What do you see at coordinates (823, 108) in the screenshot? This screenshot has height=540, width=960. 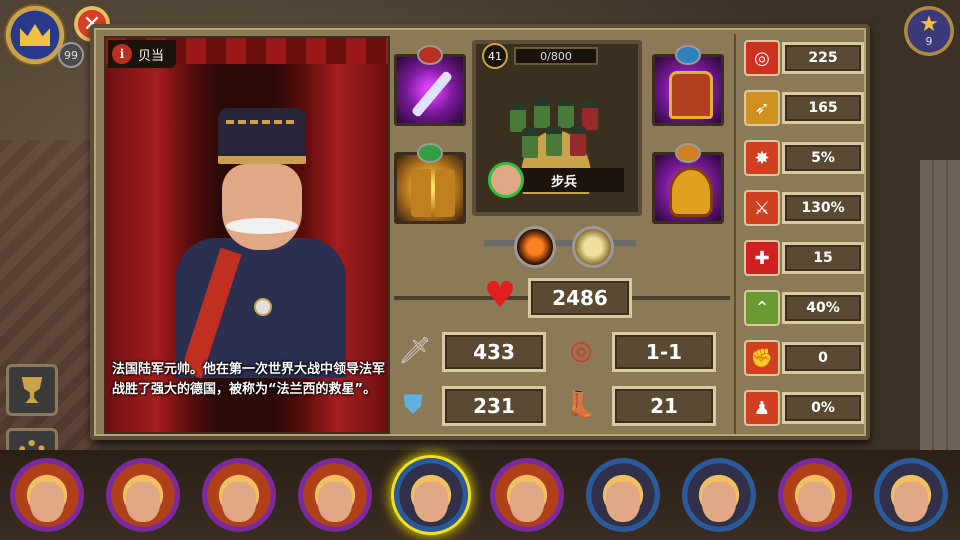 I see `bonus-stat-value: 165` at bounding box center [823, 108].